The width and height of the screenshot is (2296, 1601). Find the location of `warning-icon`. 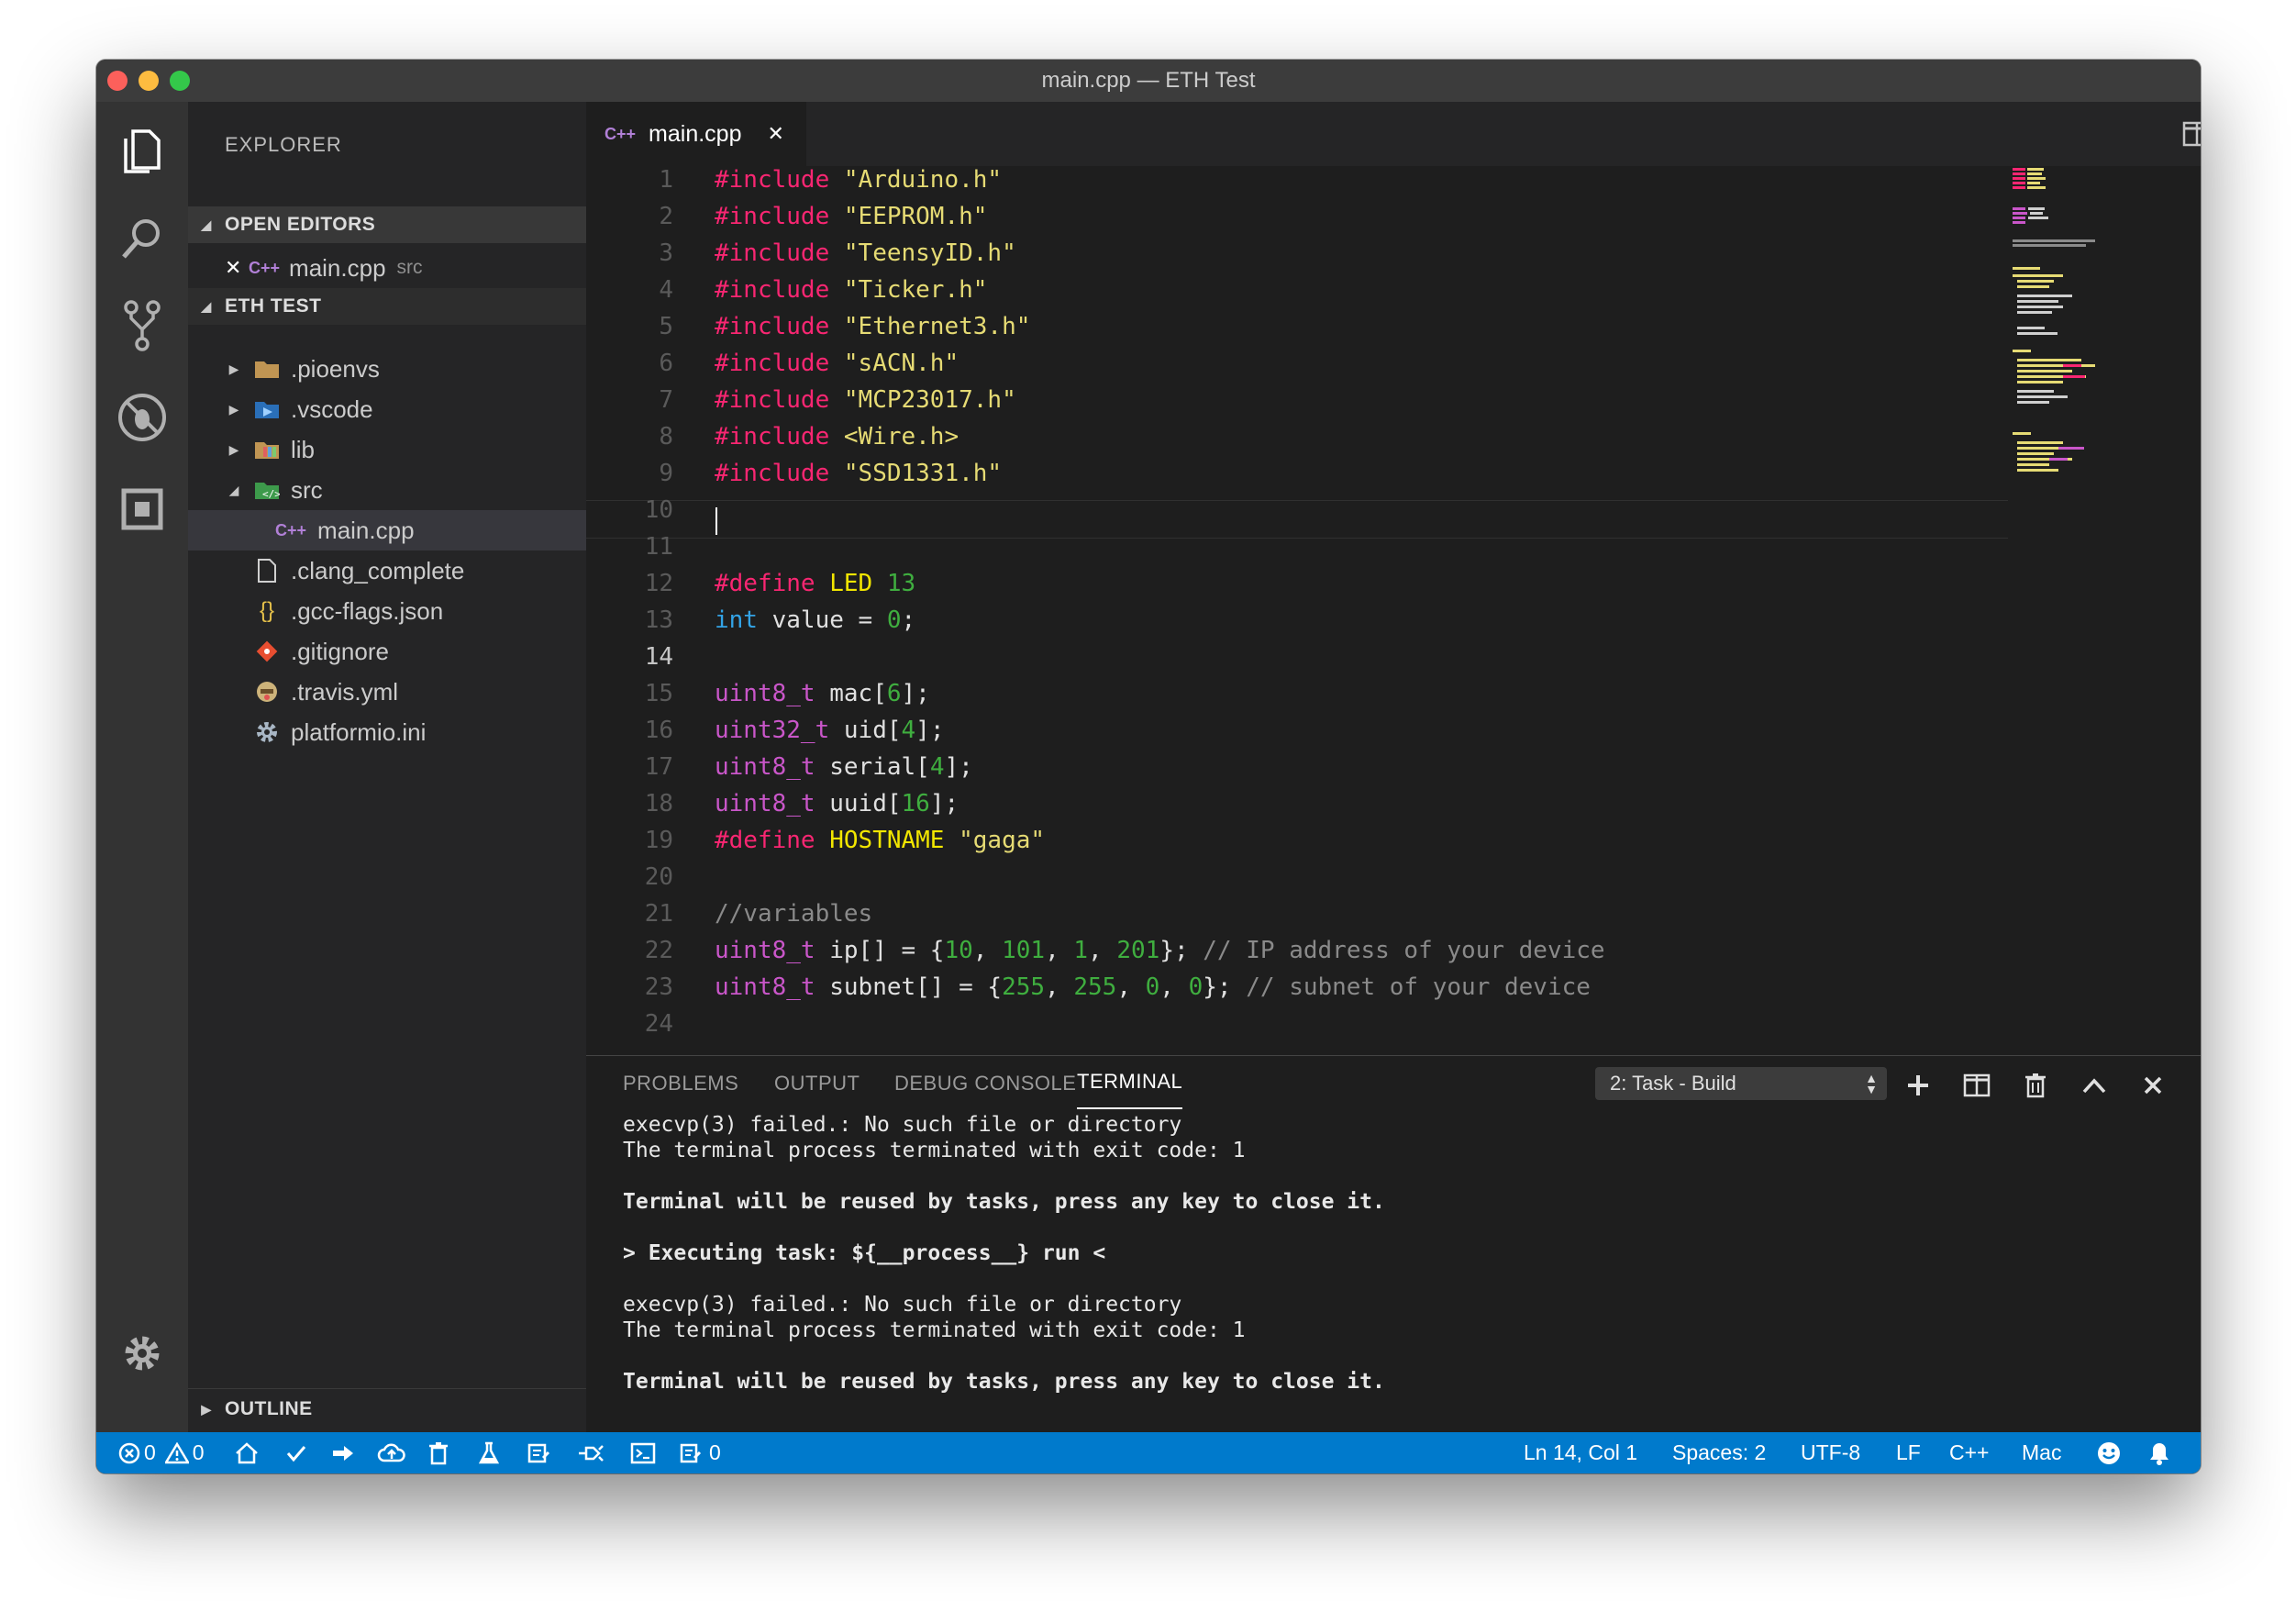

warning-icon is located at coordinates (176, 1452).